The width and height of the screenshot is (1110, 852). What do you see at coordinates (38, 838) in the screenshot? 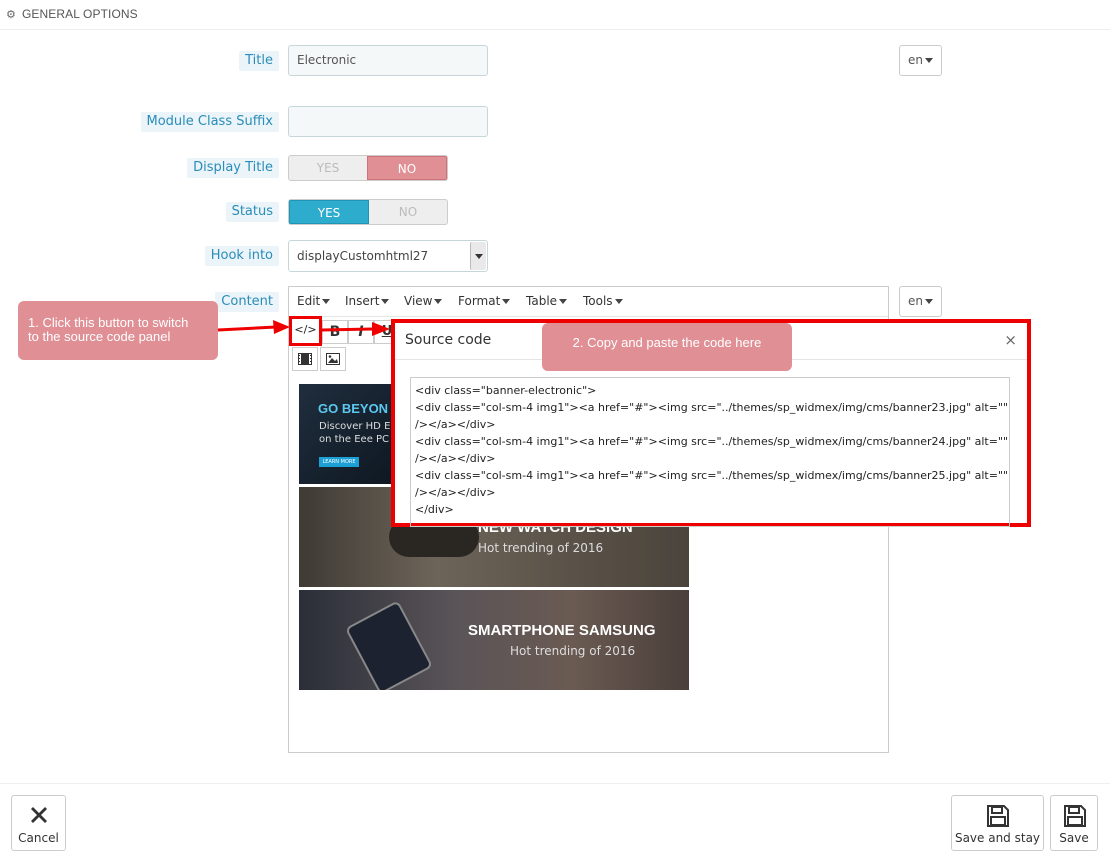
I see `cancel-label: Cancel` at bounding box center [38, 838].